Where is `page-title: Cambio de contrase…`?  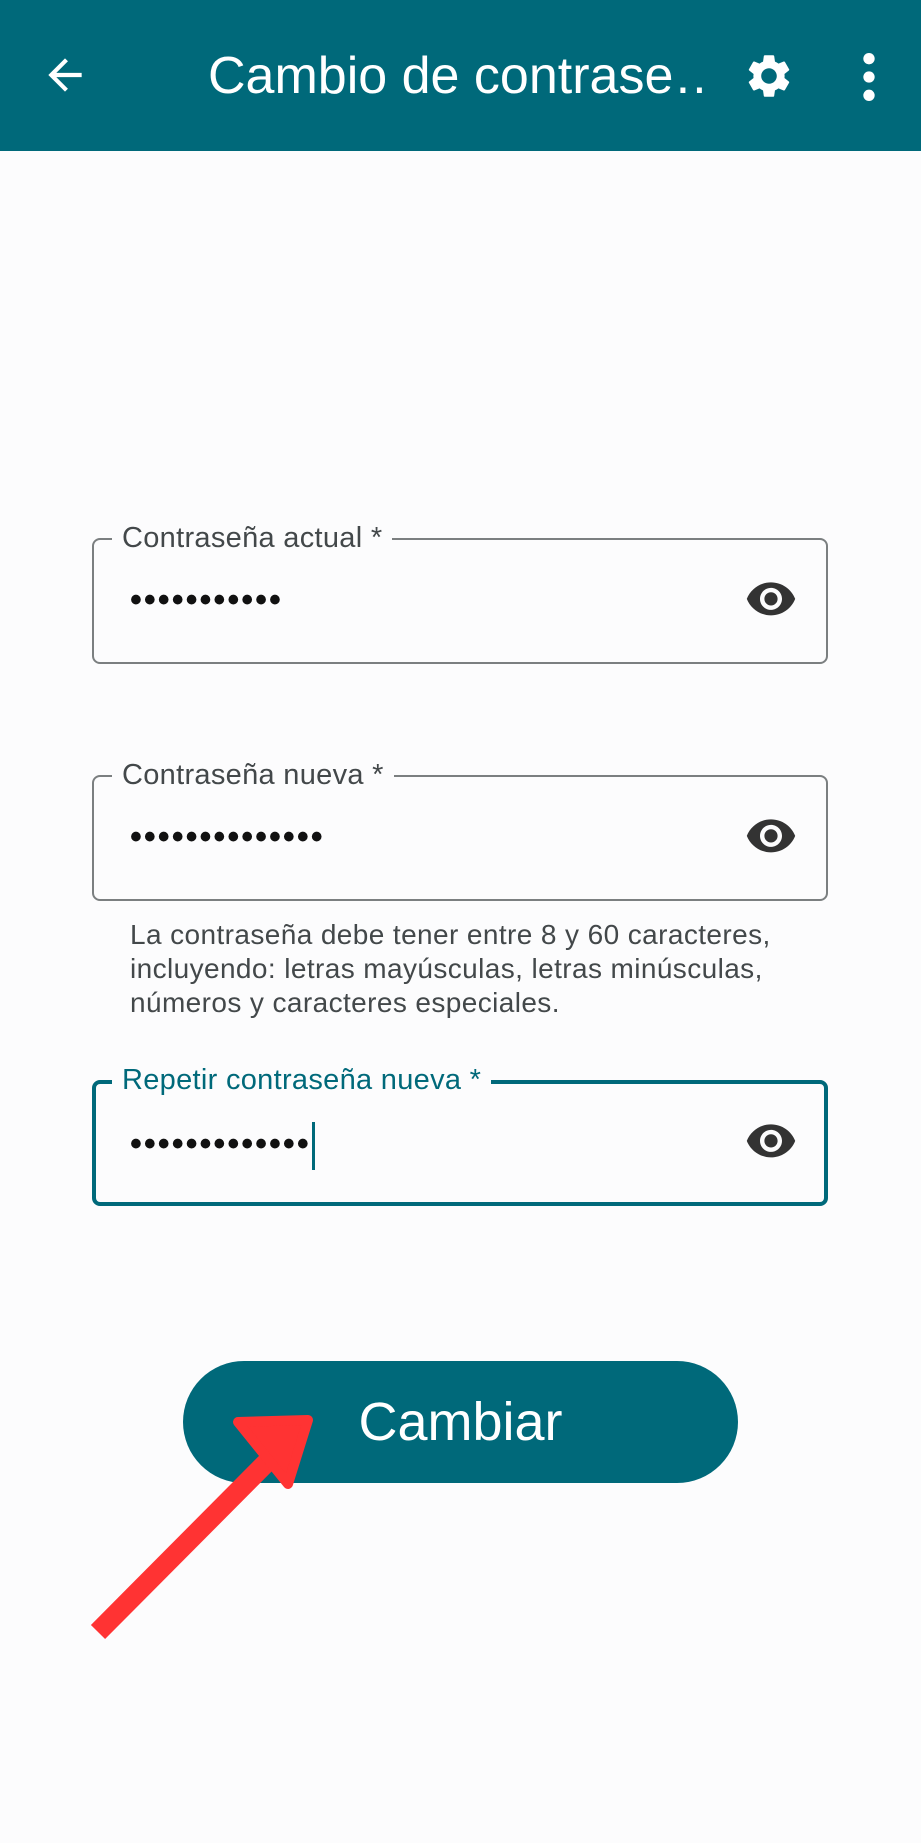
page-title: Cambio de contrase… is located at coordinates (458, 76).